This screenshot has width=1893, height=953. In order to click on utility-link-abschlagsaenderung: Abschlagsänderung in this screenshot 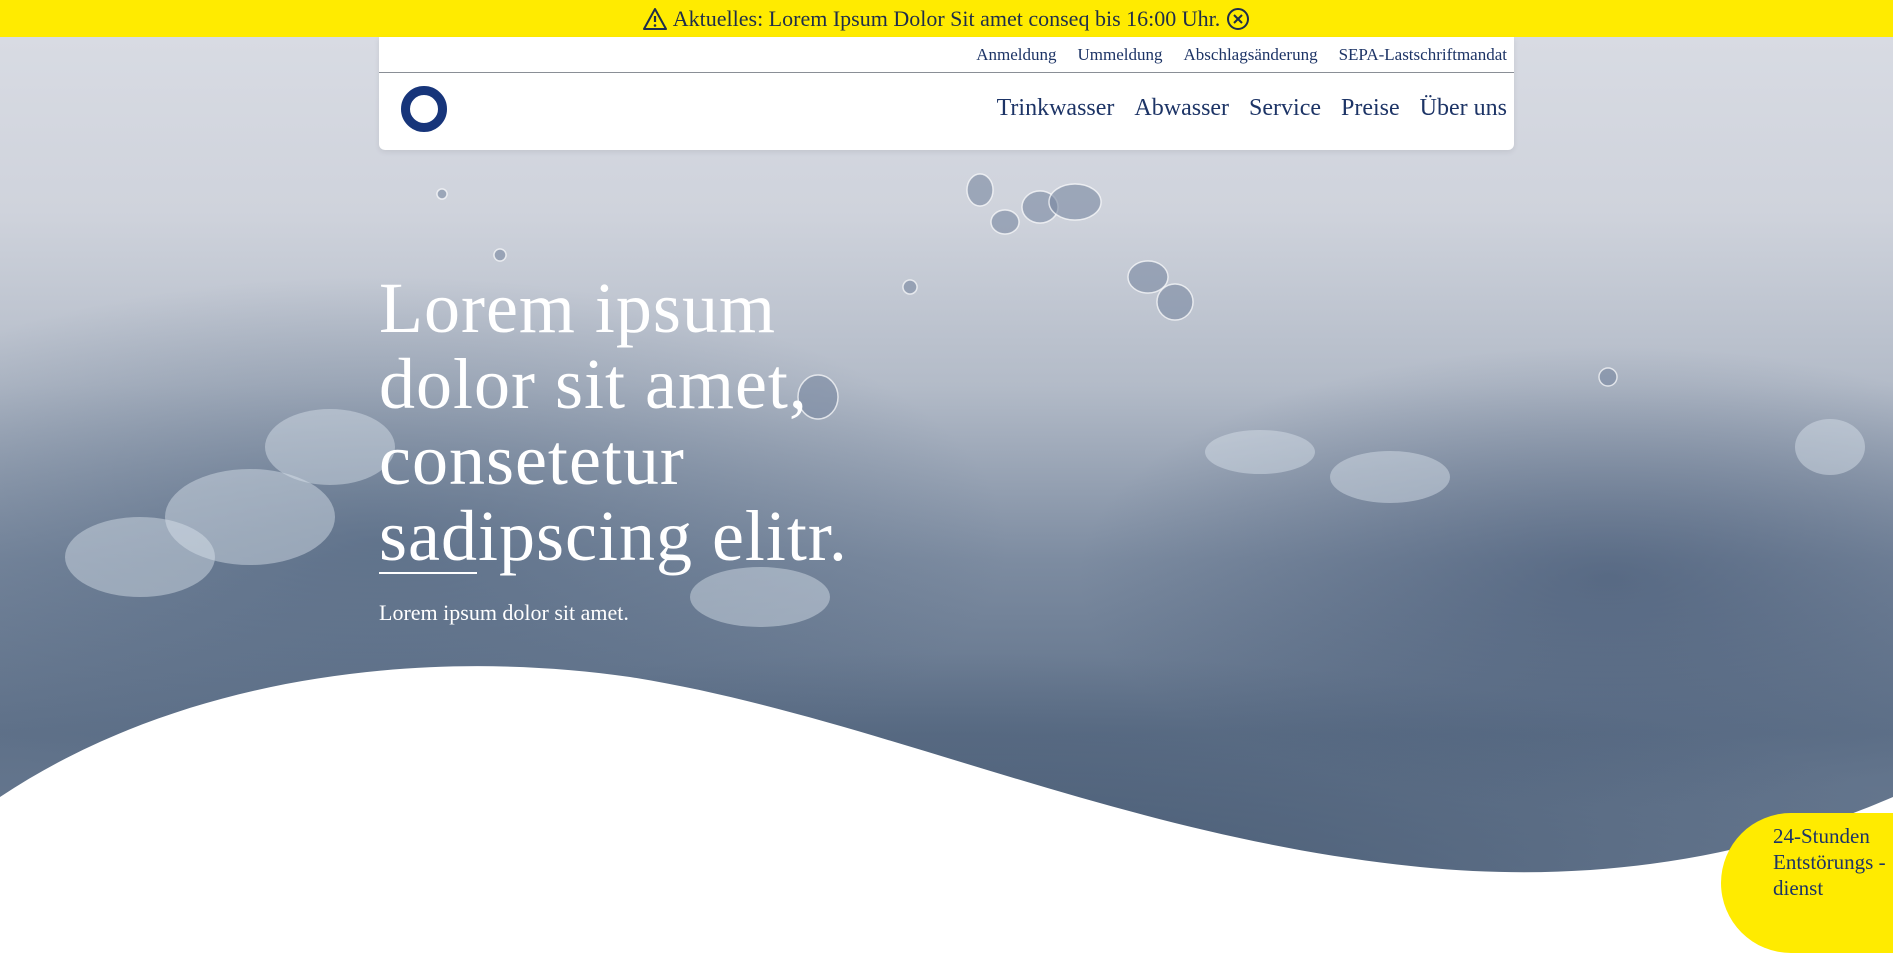, I will do `click(1251, 55)`.